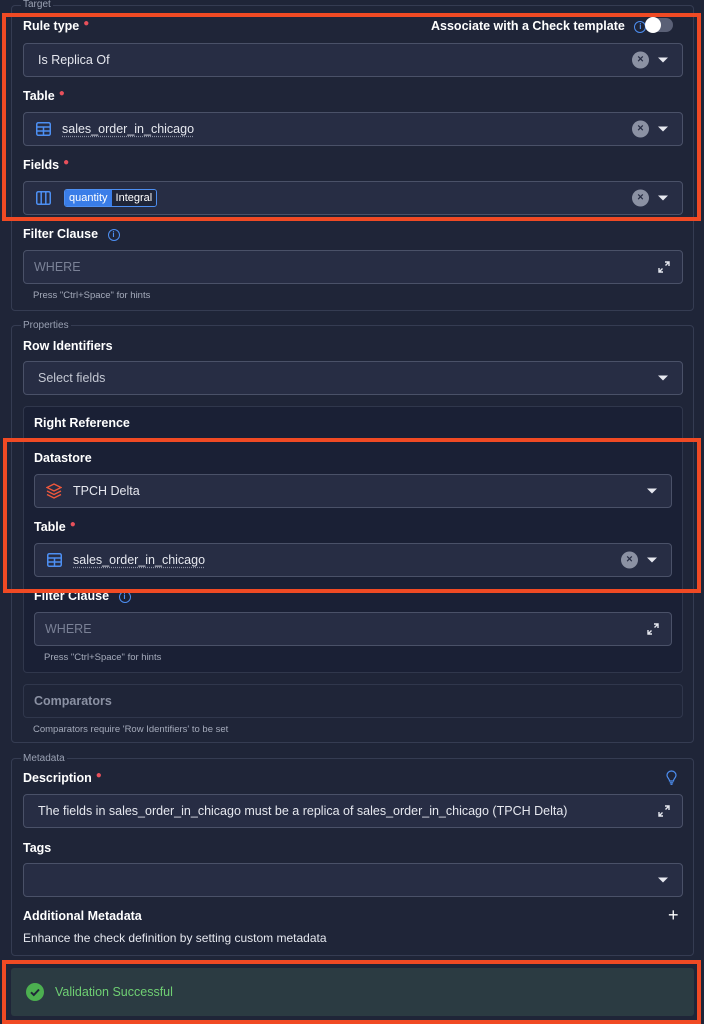 Image resolution: width=704 pixels, height=1024 pixels. Describe the element at coordinates (68, 346) in the screenshot. I see `row-identifiers-label: Row Identifiers` at that location.